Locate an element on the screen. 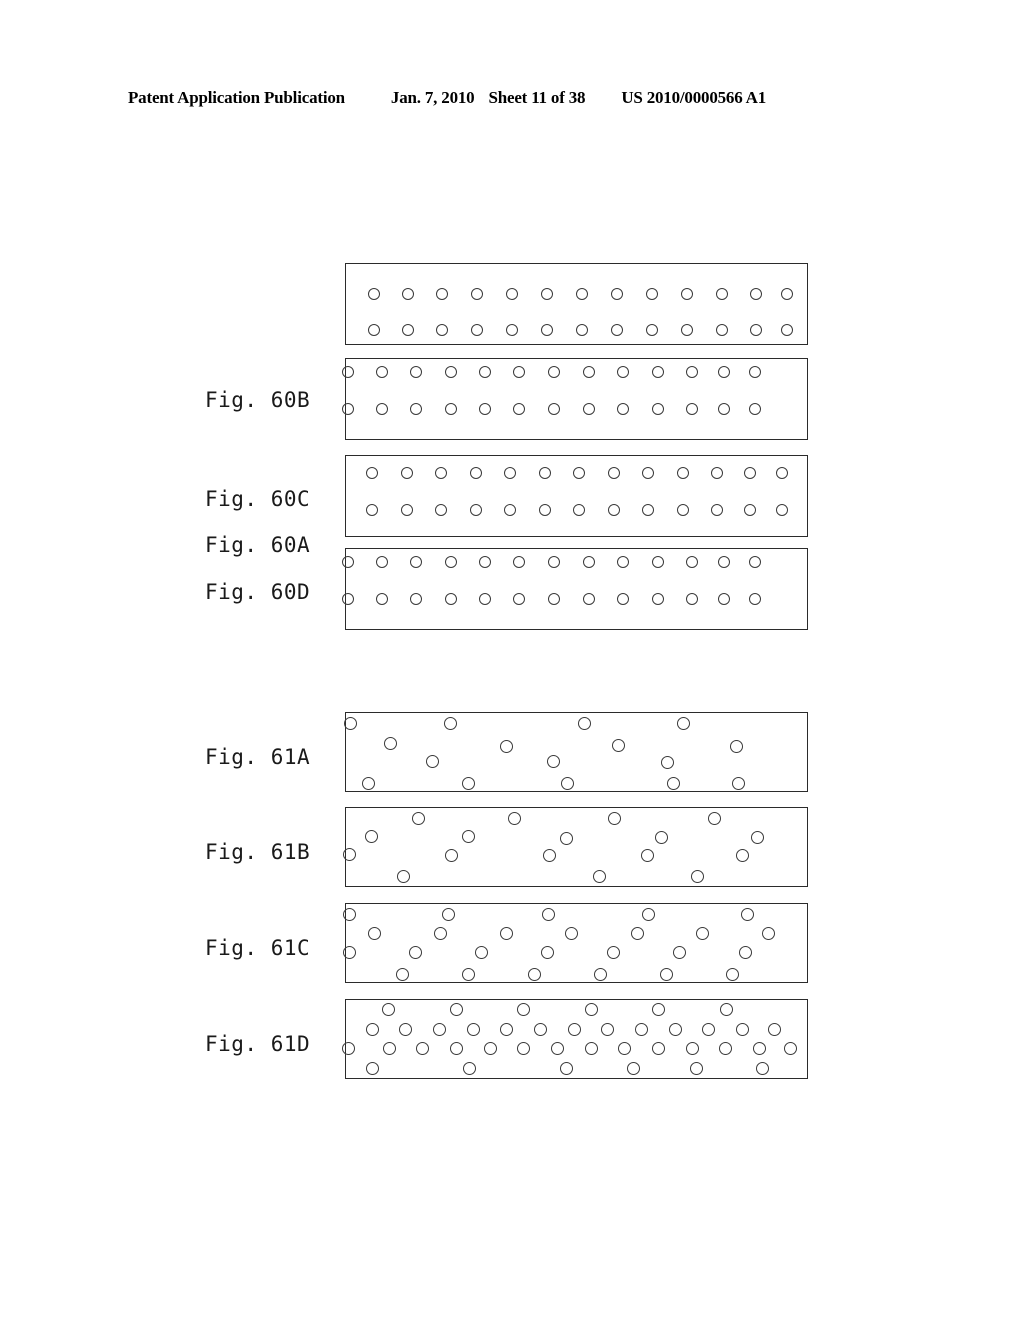  figure-label-61c: Fig. 61C is located at coordinates (258, 948).